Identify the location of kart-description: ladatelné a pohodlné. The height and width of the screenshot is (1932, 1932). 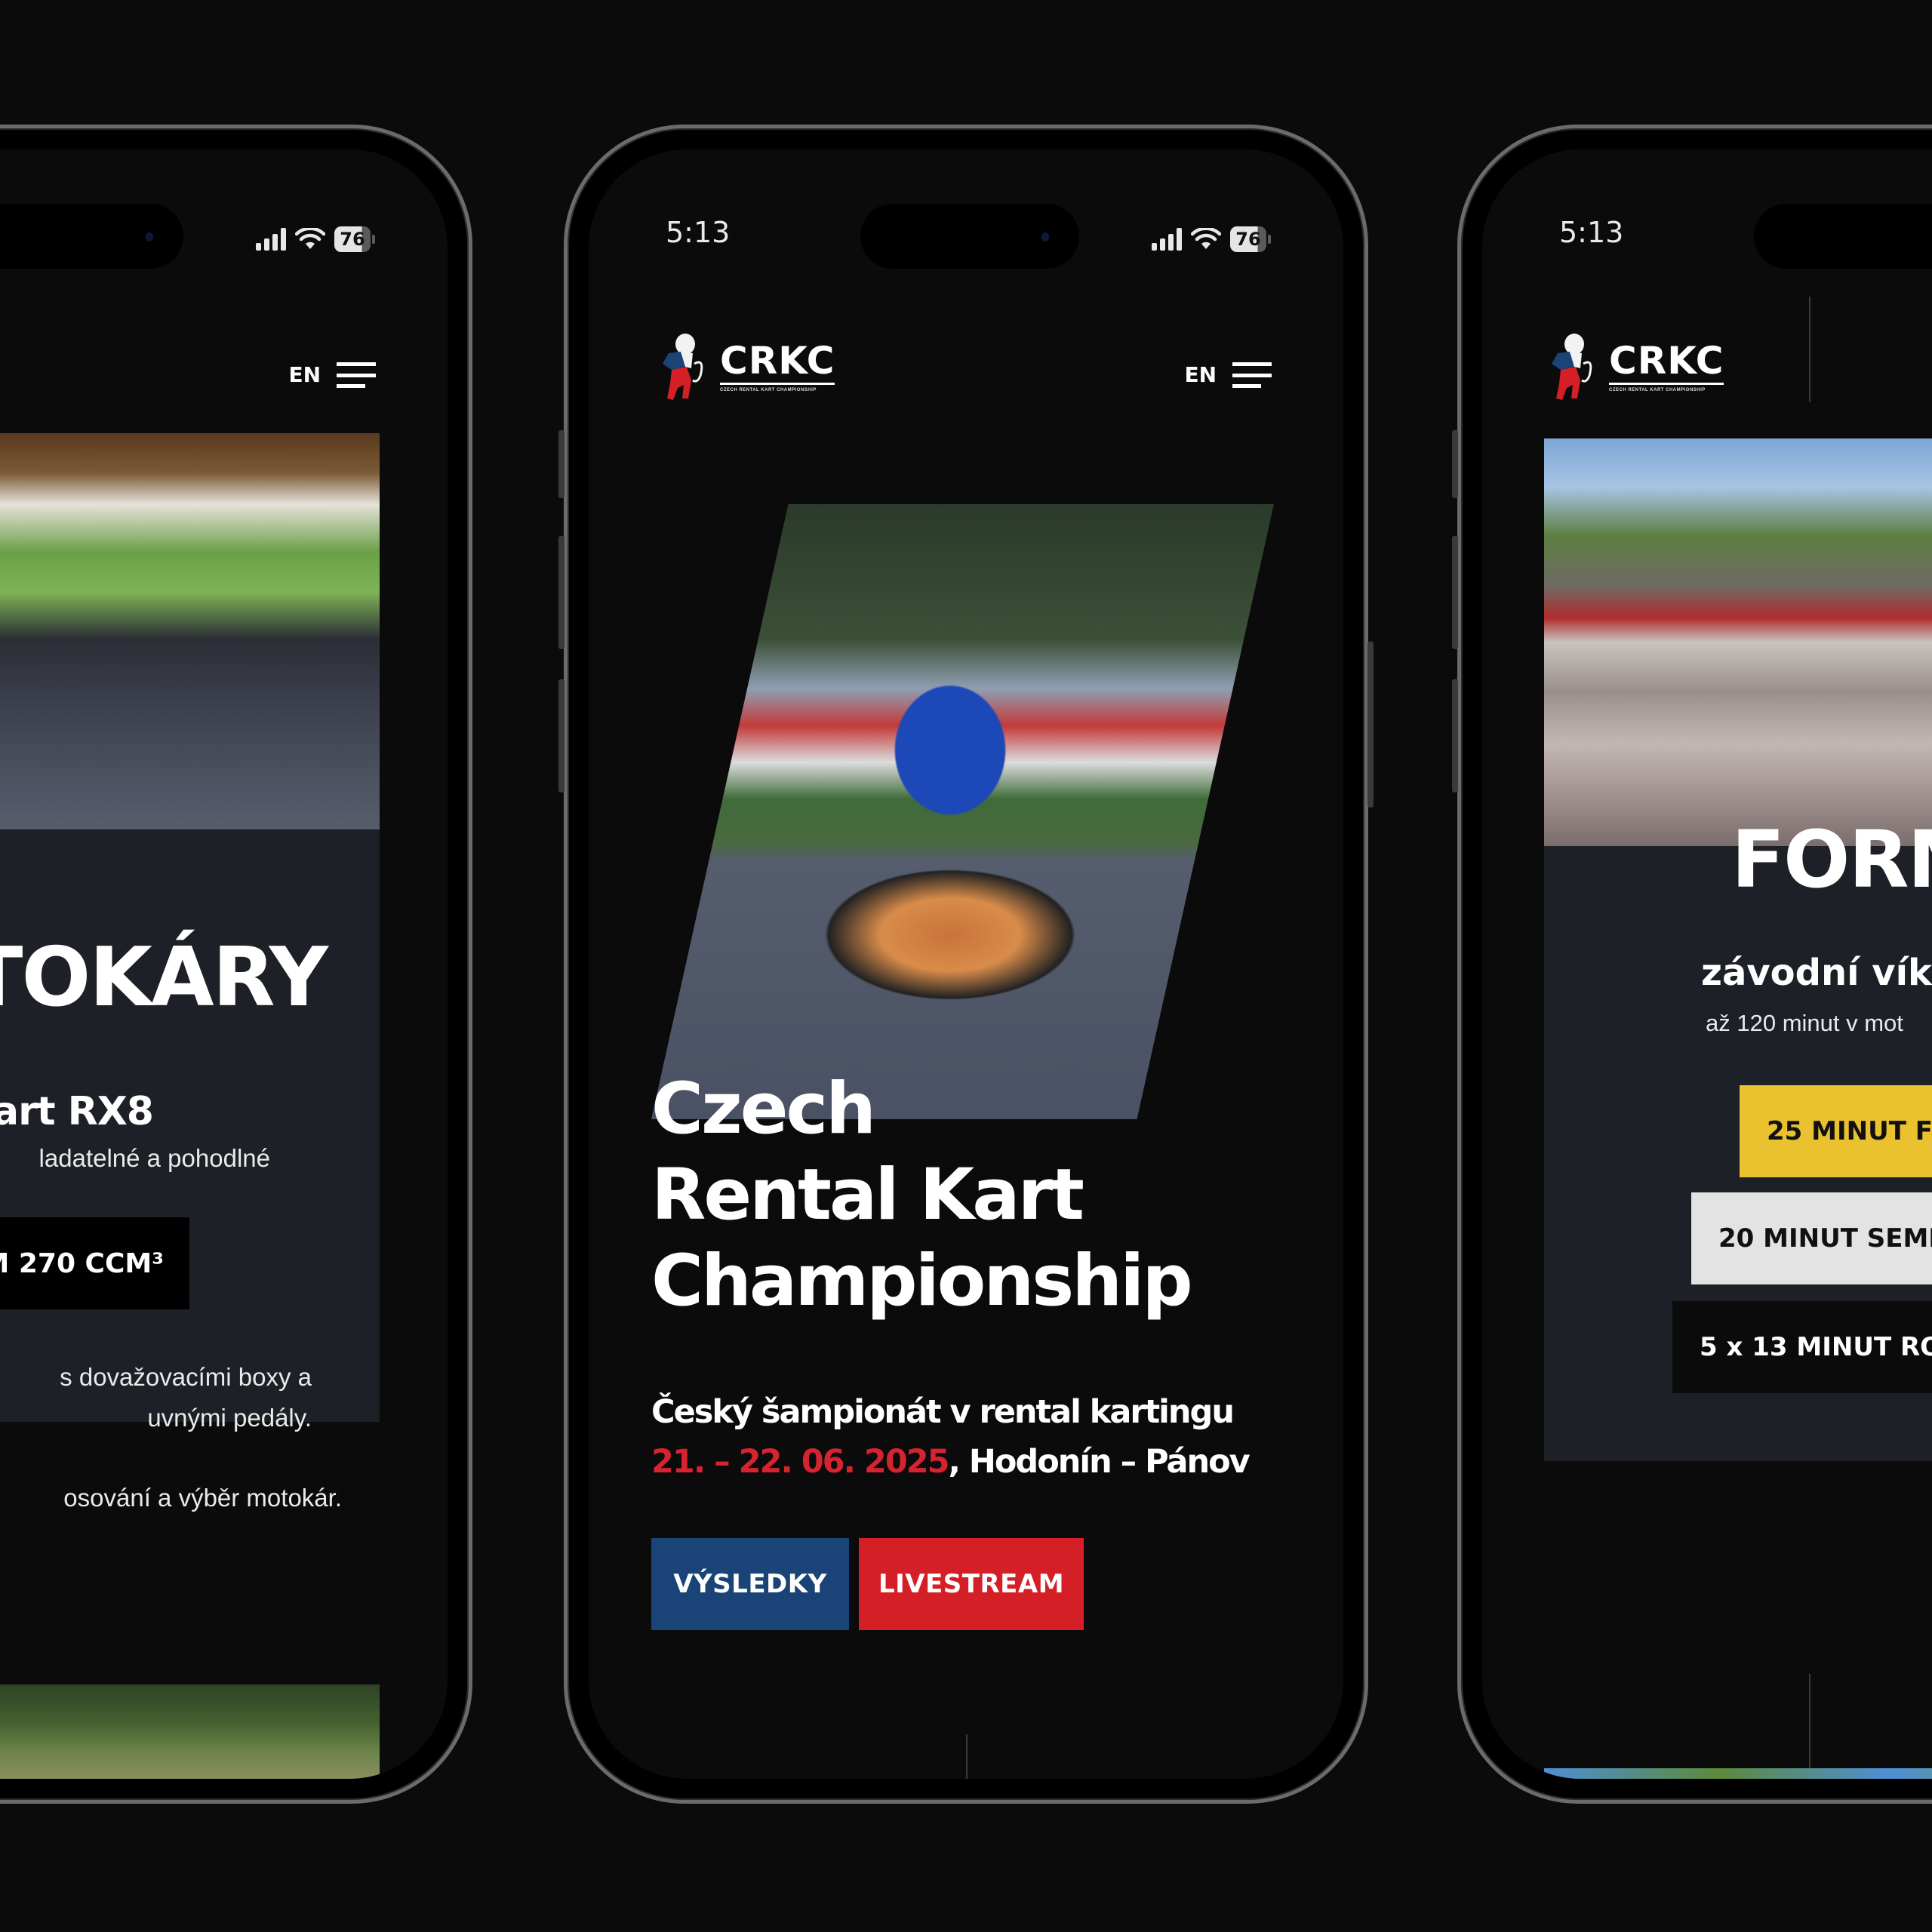
(154, 1158).